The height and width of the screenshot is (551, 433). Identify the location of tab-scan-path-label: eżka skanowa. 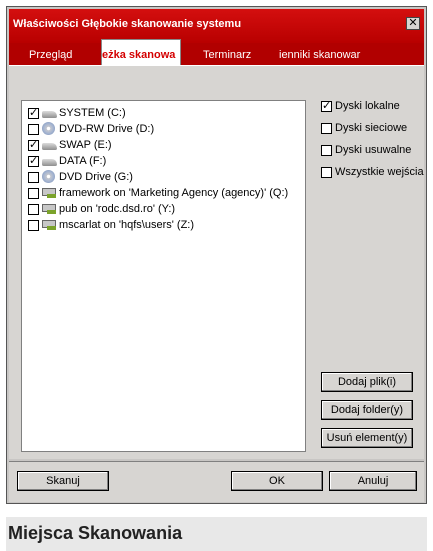
(139, 55).